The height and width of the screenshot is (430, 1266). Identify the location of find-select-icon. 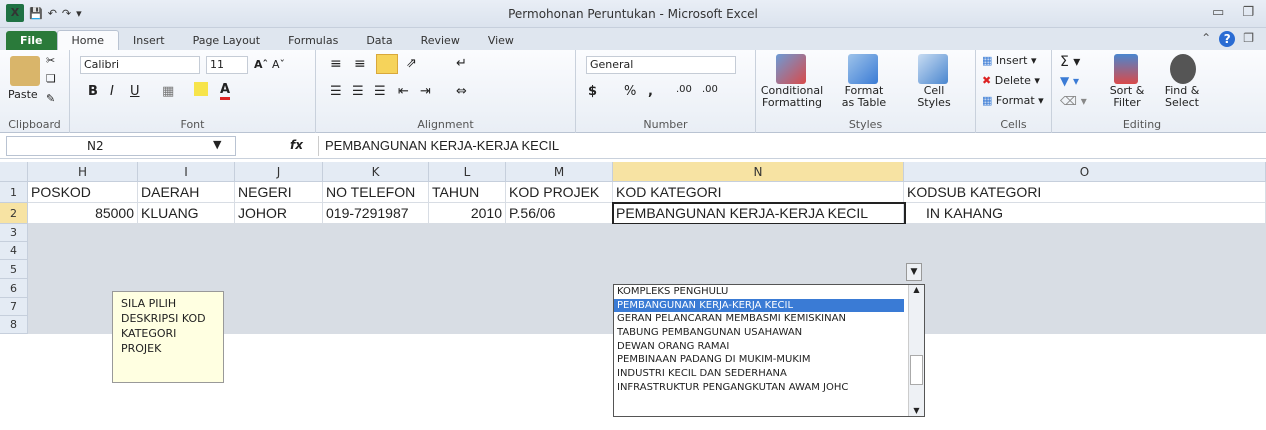
(1183, 69).